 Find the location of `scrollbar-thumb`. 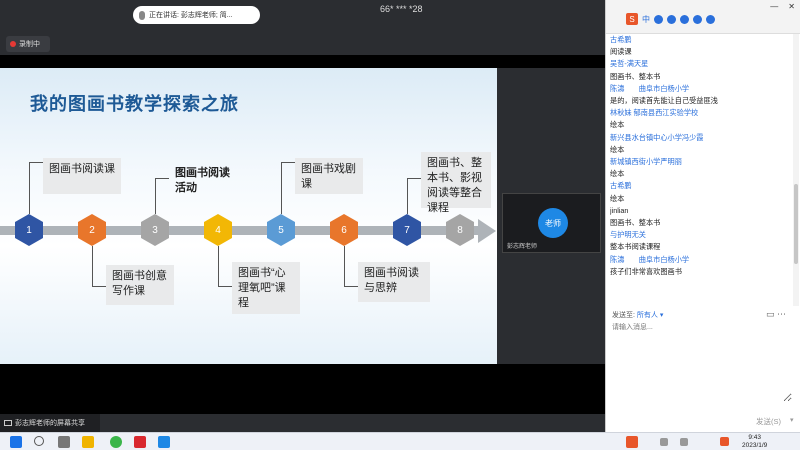

scrollbar-thumb is located at coordinates (796, 224).